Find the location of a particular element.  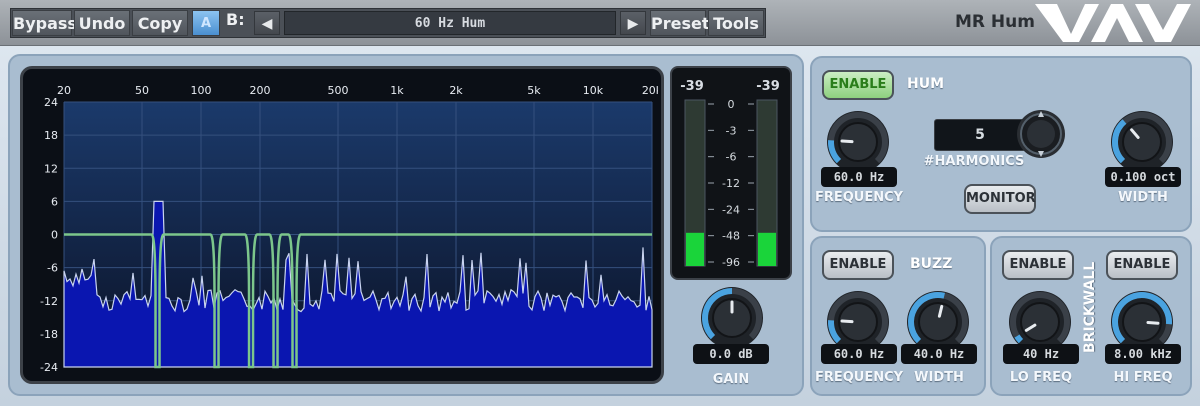

prev-preset-button: ◀ is located at coordinates (267, 23).